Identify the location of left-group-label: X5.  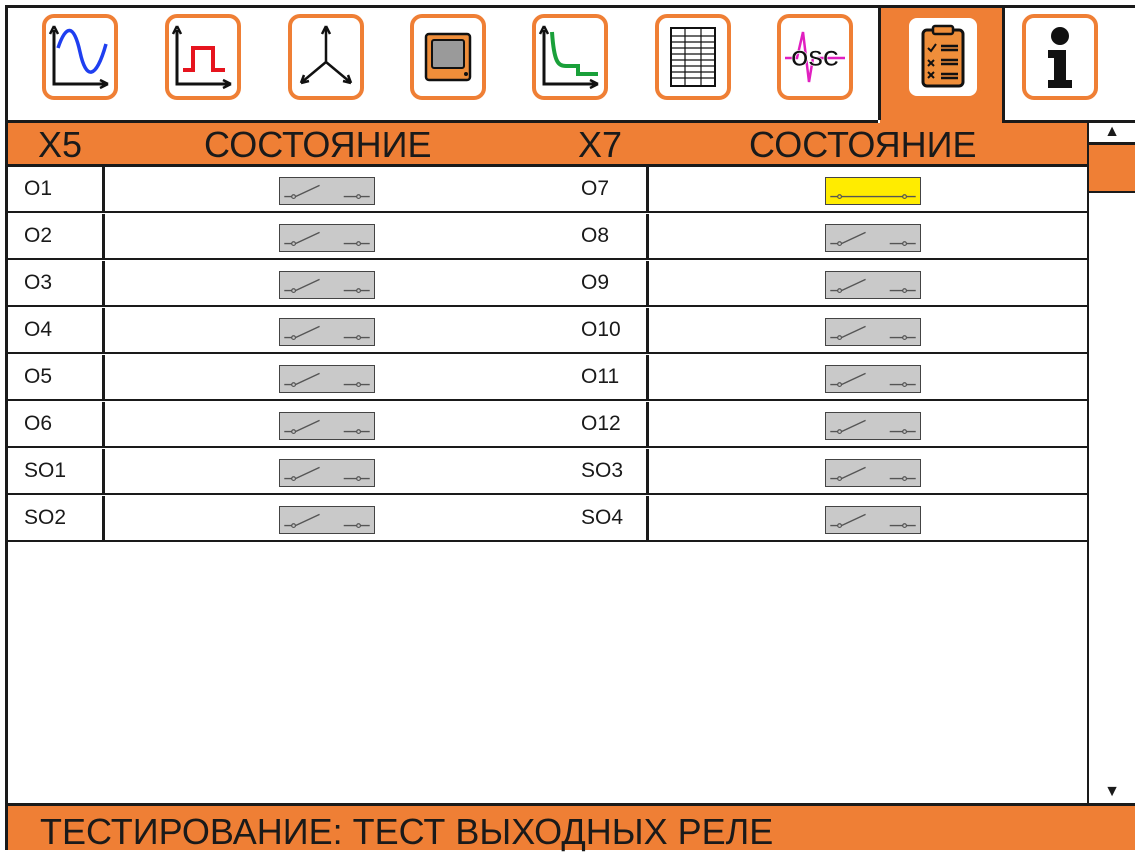
(60, 144).